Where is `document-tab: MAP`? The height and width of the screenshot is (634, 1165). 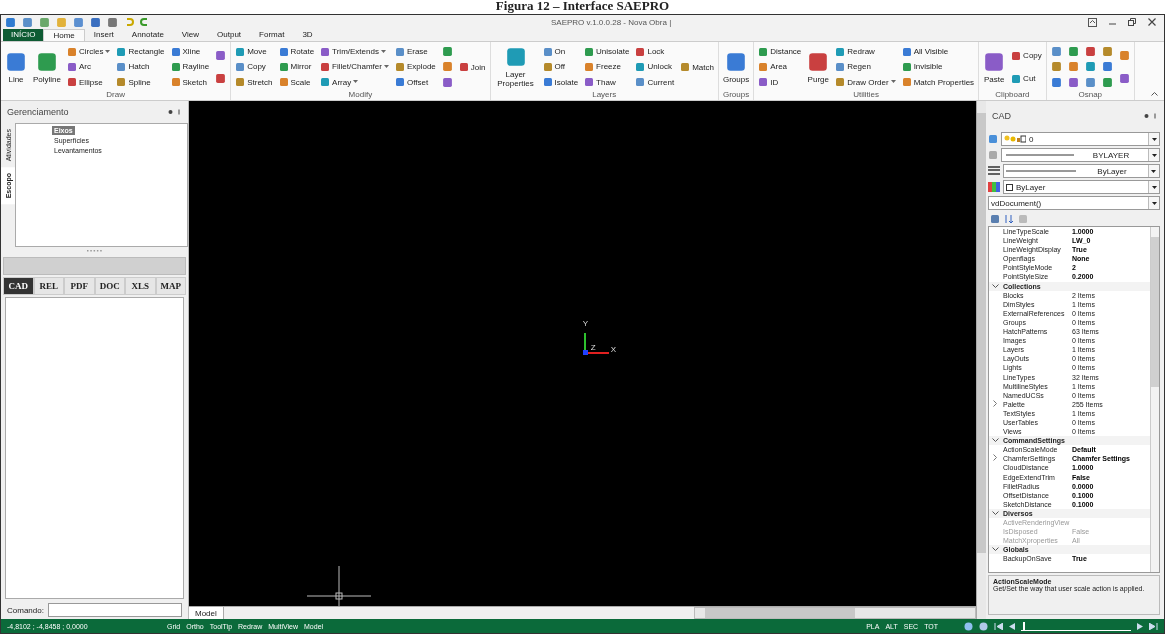
document-tab: MAP is located at coordinates (170, 286).